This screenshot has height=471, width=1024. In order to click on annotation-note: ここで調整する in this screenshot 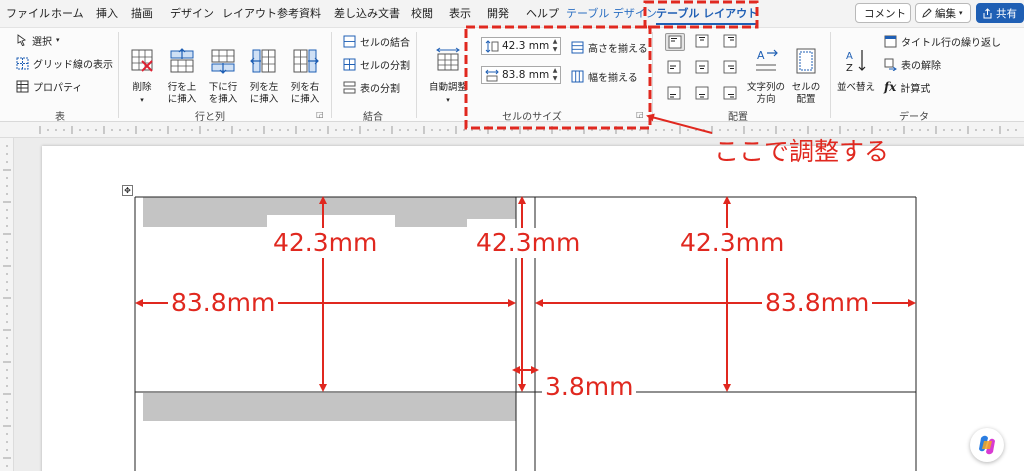, I will do `click(802, 151)`.